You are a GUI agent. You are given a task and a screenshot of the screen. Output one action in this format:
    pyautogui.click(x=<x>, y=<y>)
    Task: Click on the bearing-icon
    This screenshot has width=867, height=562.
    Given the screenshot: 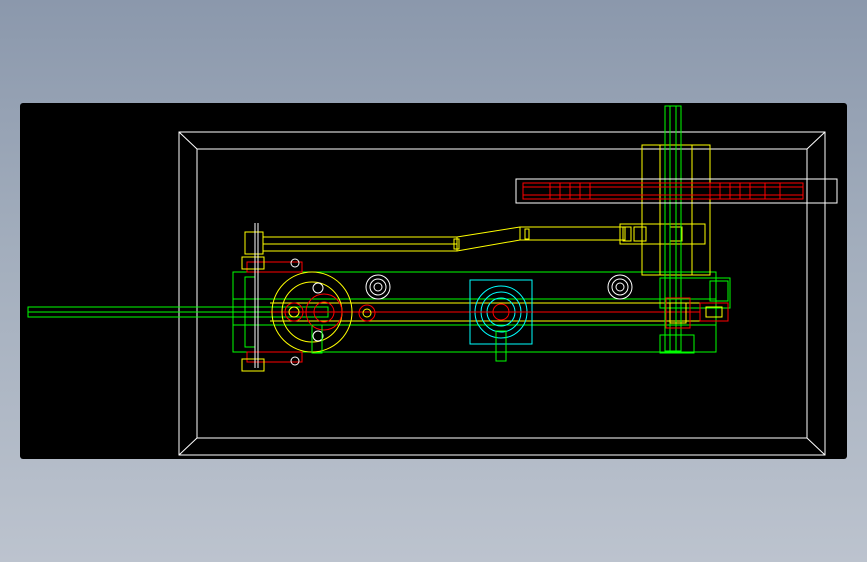 What is the action you would take?
    pyautogui.click(x=499, y=287)
    